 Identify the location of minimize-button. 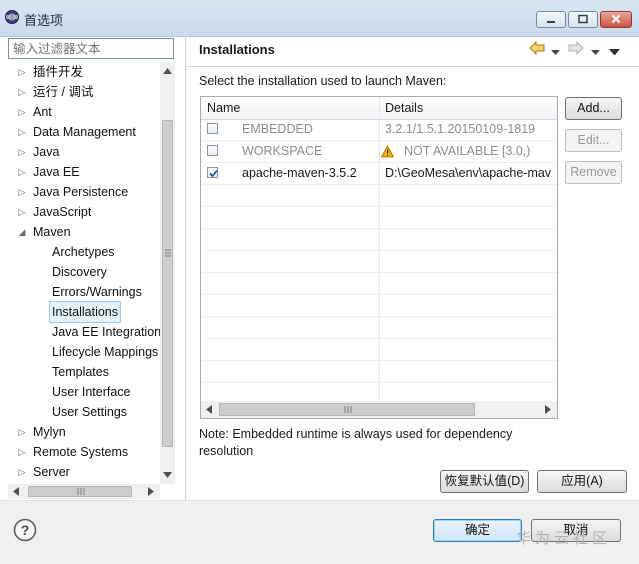
(551, 19).